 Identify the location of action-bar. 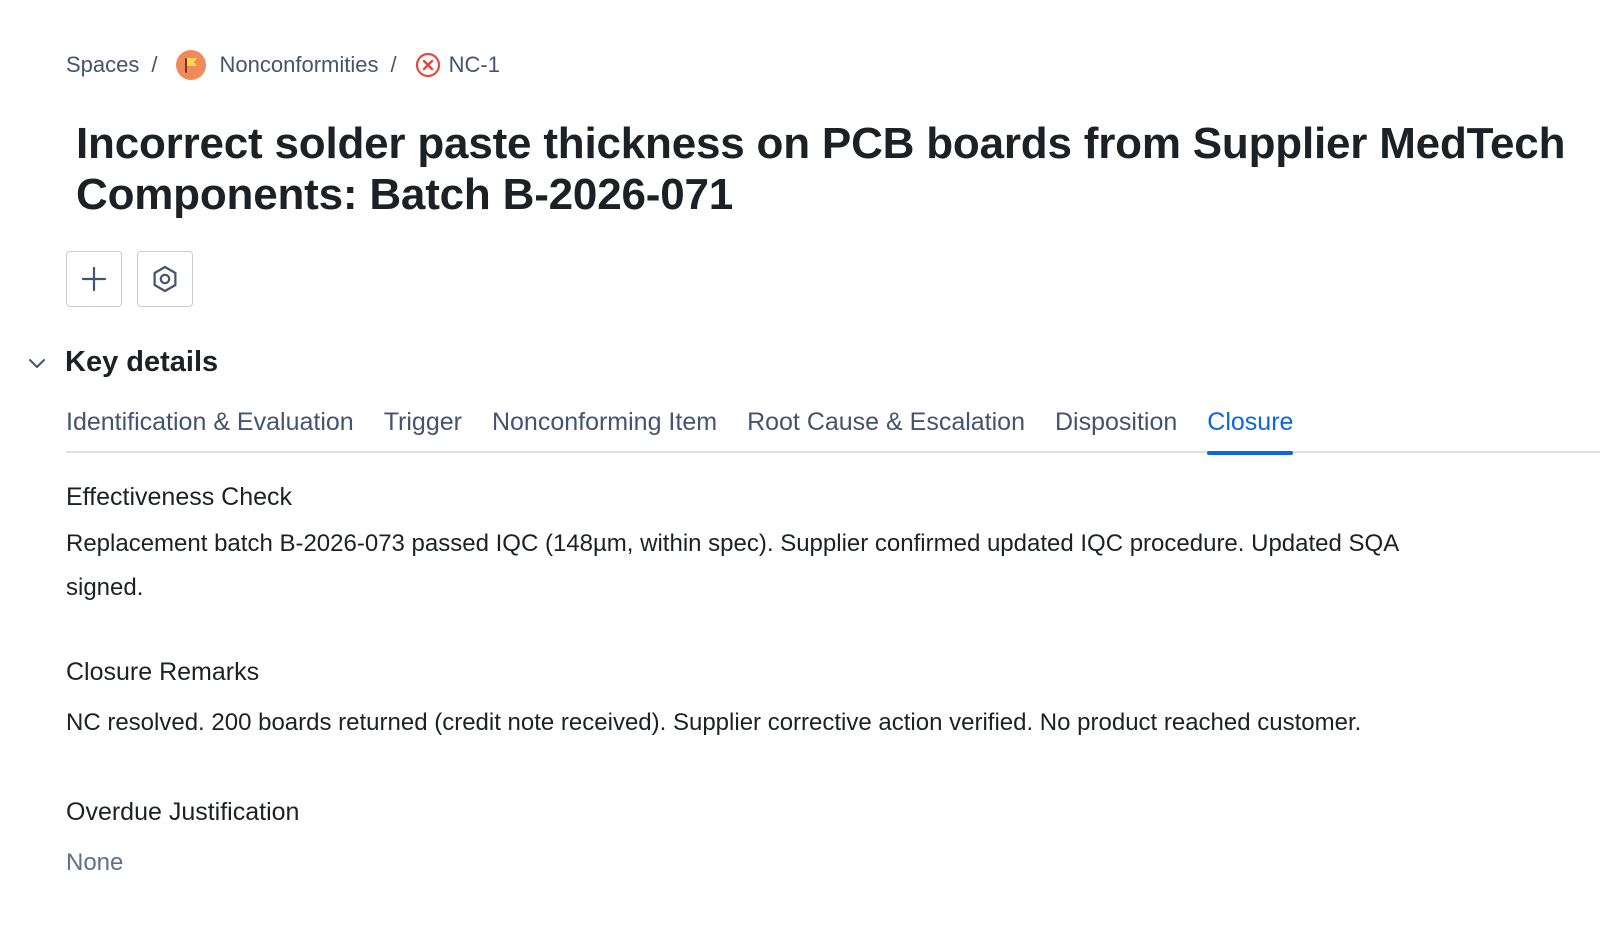
(129, 279).